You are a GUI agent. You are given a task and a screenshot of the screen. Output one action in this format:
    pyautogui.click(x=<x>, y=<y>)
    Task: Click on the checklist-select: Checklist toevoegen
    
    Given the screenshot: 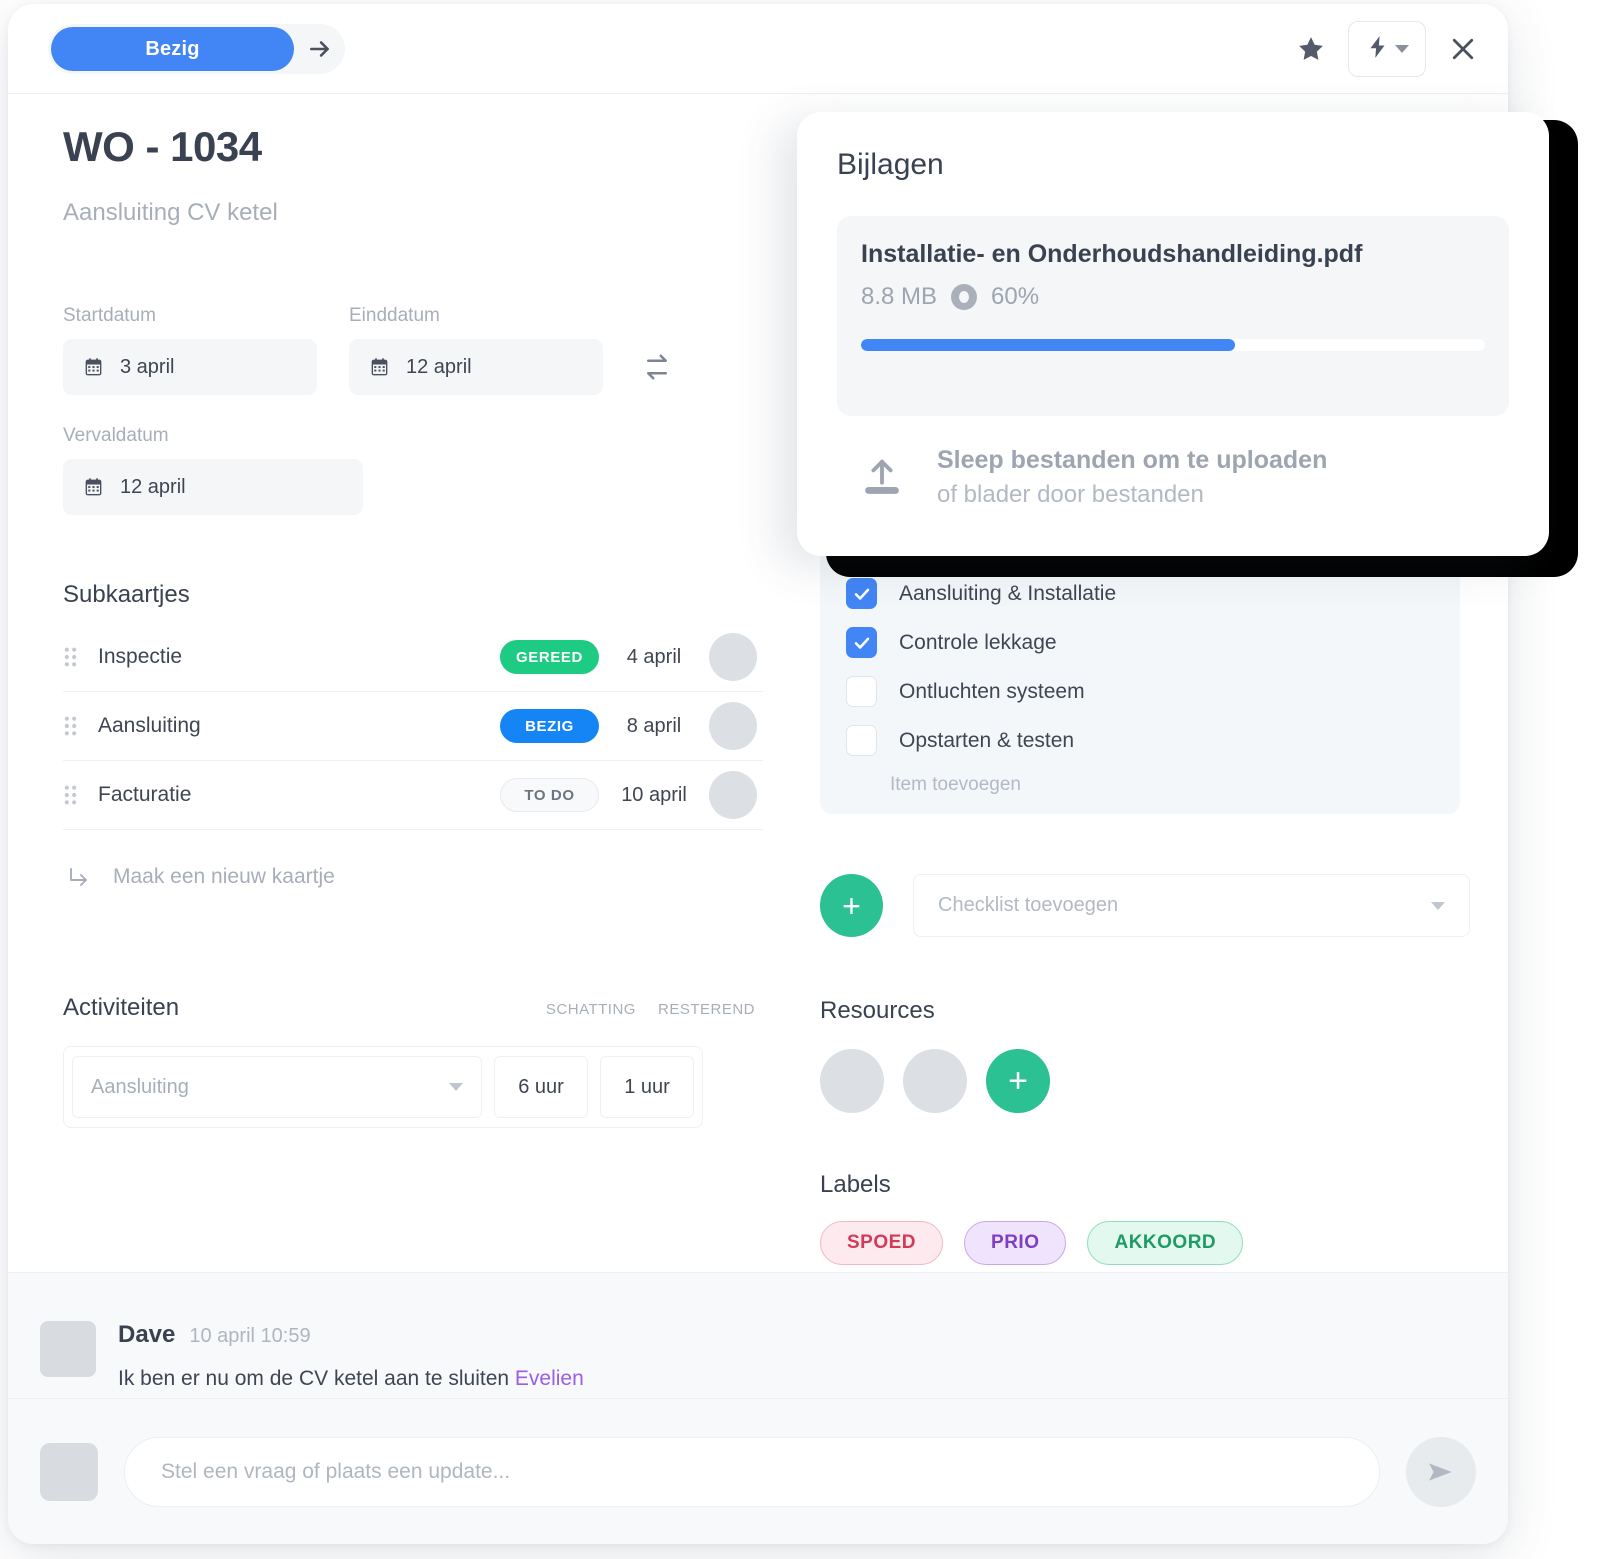 What is the action you would take?
    pyautogui.click(x=1191, y=905)
    